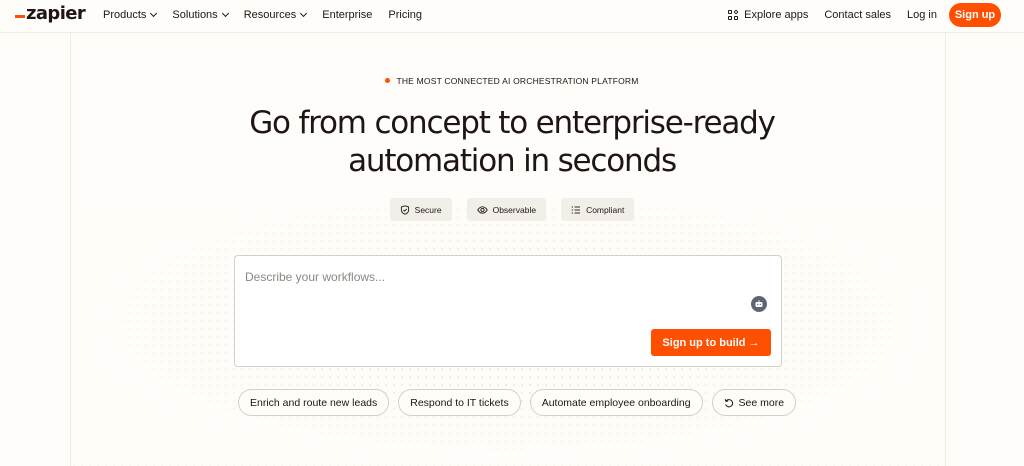 This screenshot has width=1024, height=466. I want to click on see-more-button: See more, so click(754, 402).